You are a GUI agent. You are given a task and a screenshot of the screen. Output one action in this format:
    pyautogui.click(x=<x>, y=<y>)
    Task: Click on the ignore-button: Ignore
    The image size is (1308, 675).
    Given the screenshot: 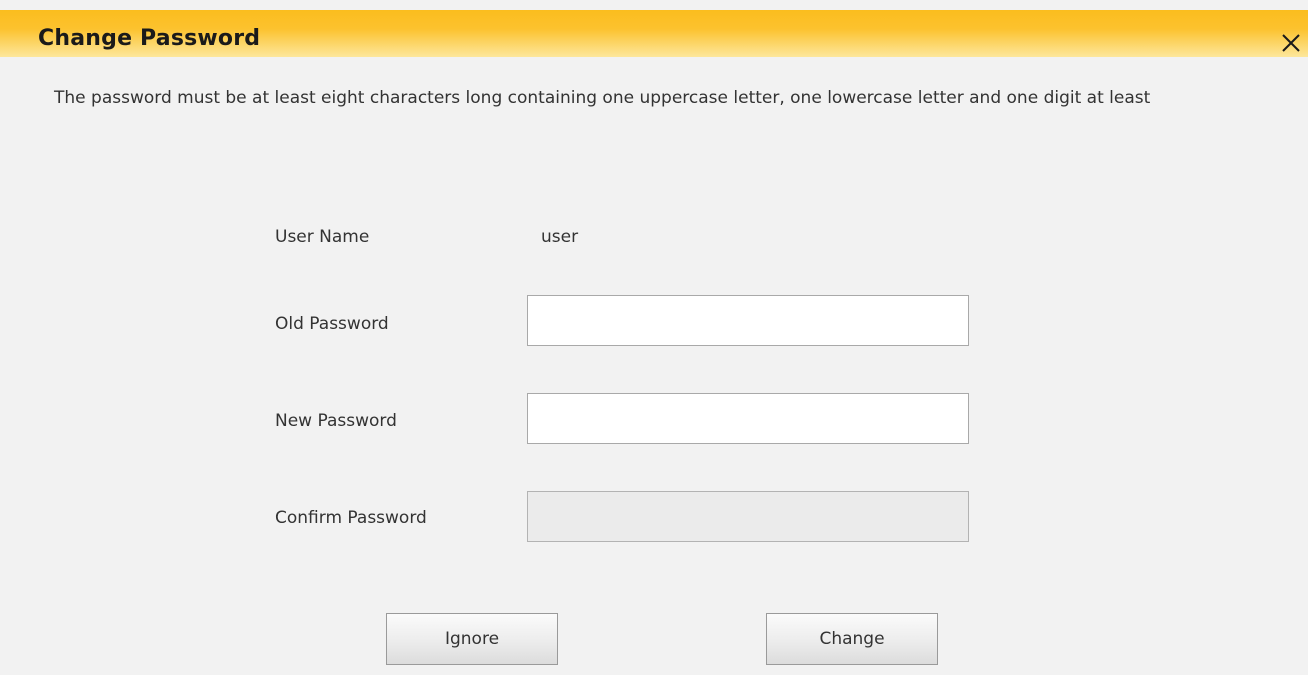 What is the action you would take?
    pyautogui.click(x=472, y=639)
    